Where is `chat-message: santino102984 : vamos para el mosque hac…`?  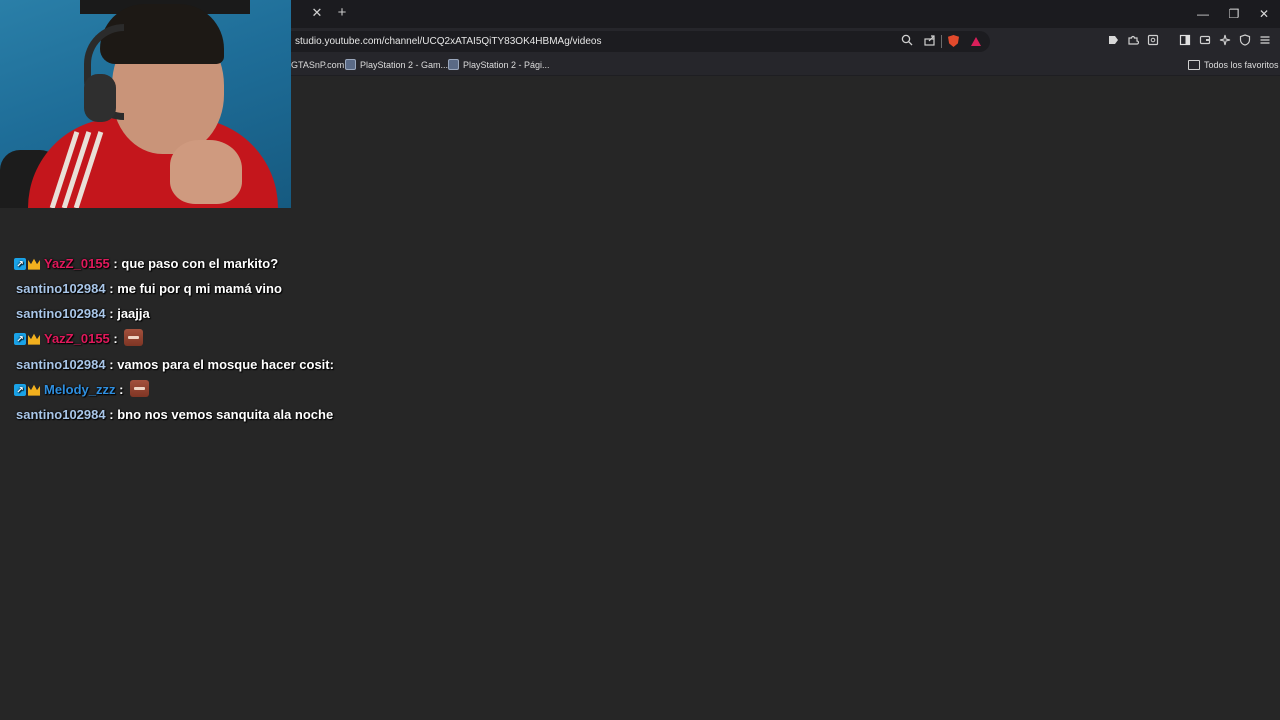 chat-message: santino102984 : vamos para el mosque hac… is located at coordinates (174, 365).